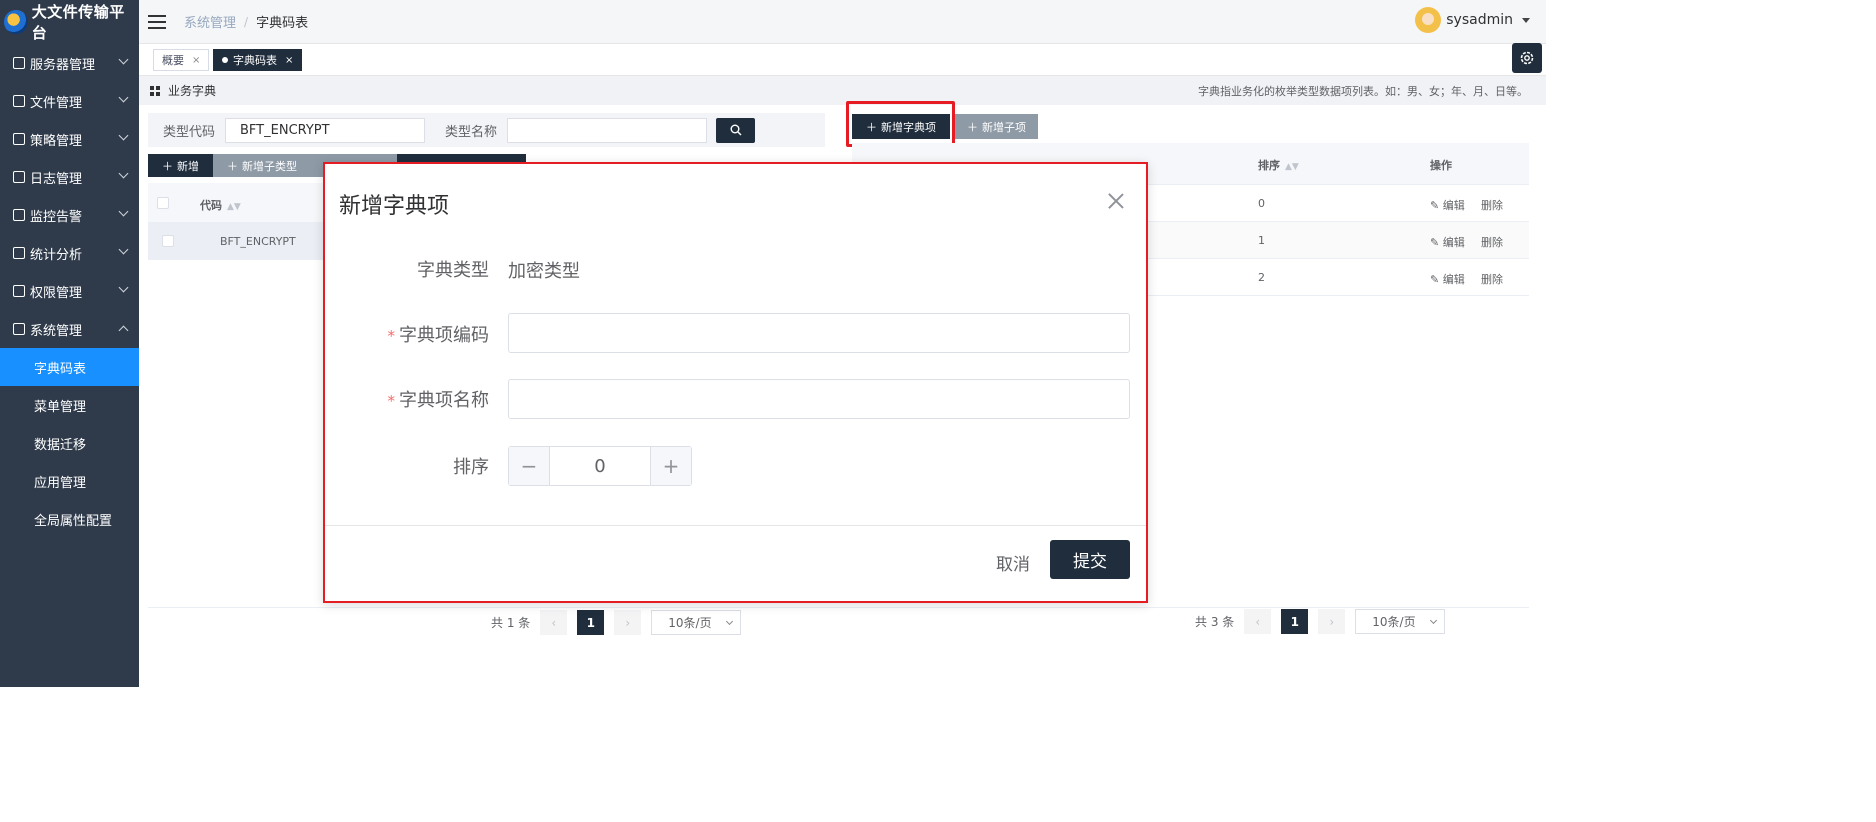 This screenshot has height=822, width=1876. I want to click on sidebar-subitem-menu: 菜单管理, so click(69, 405).